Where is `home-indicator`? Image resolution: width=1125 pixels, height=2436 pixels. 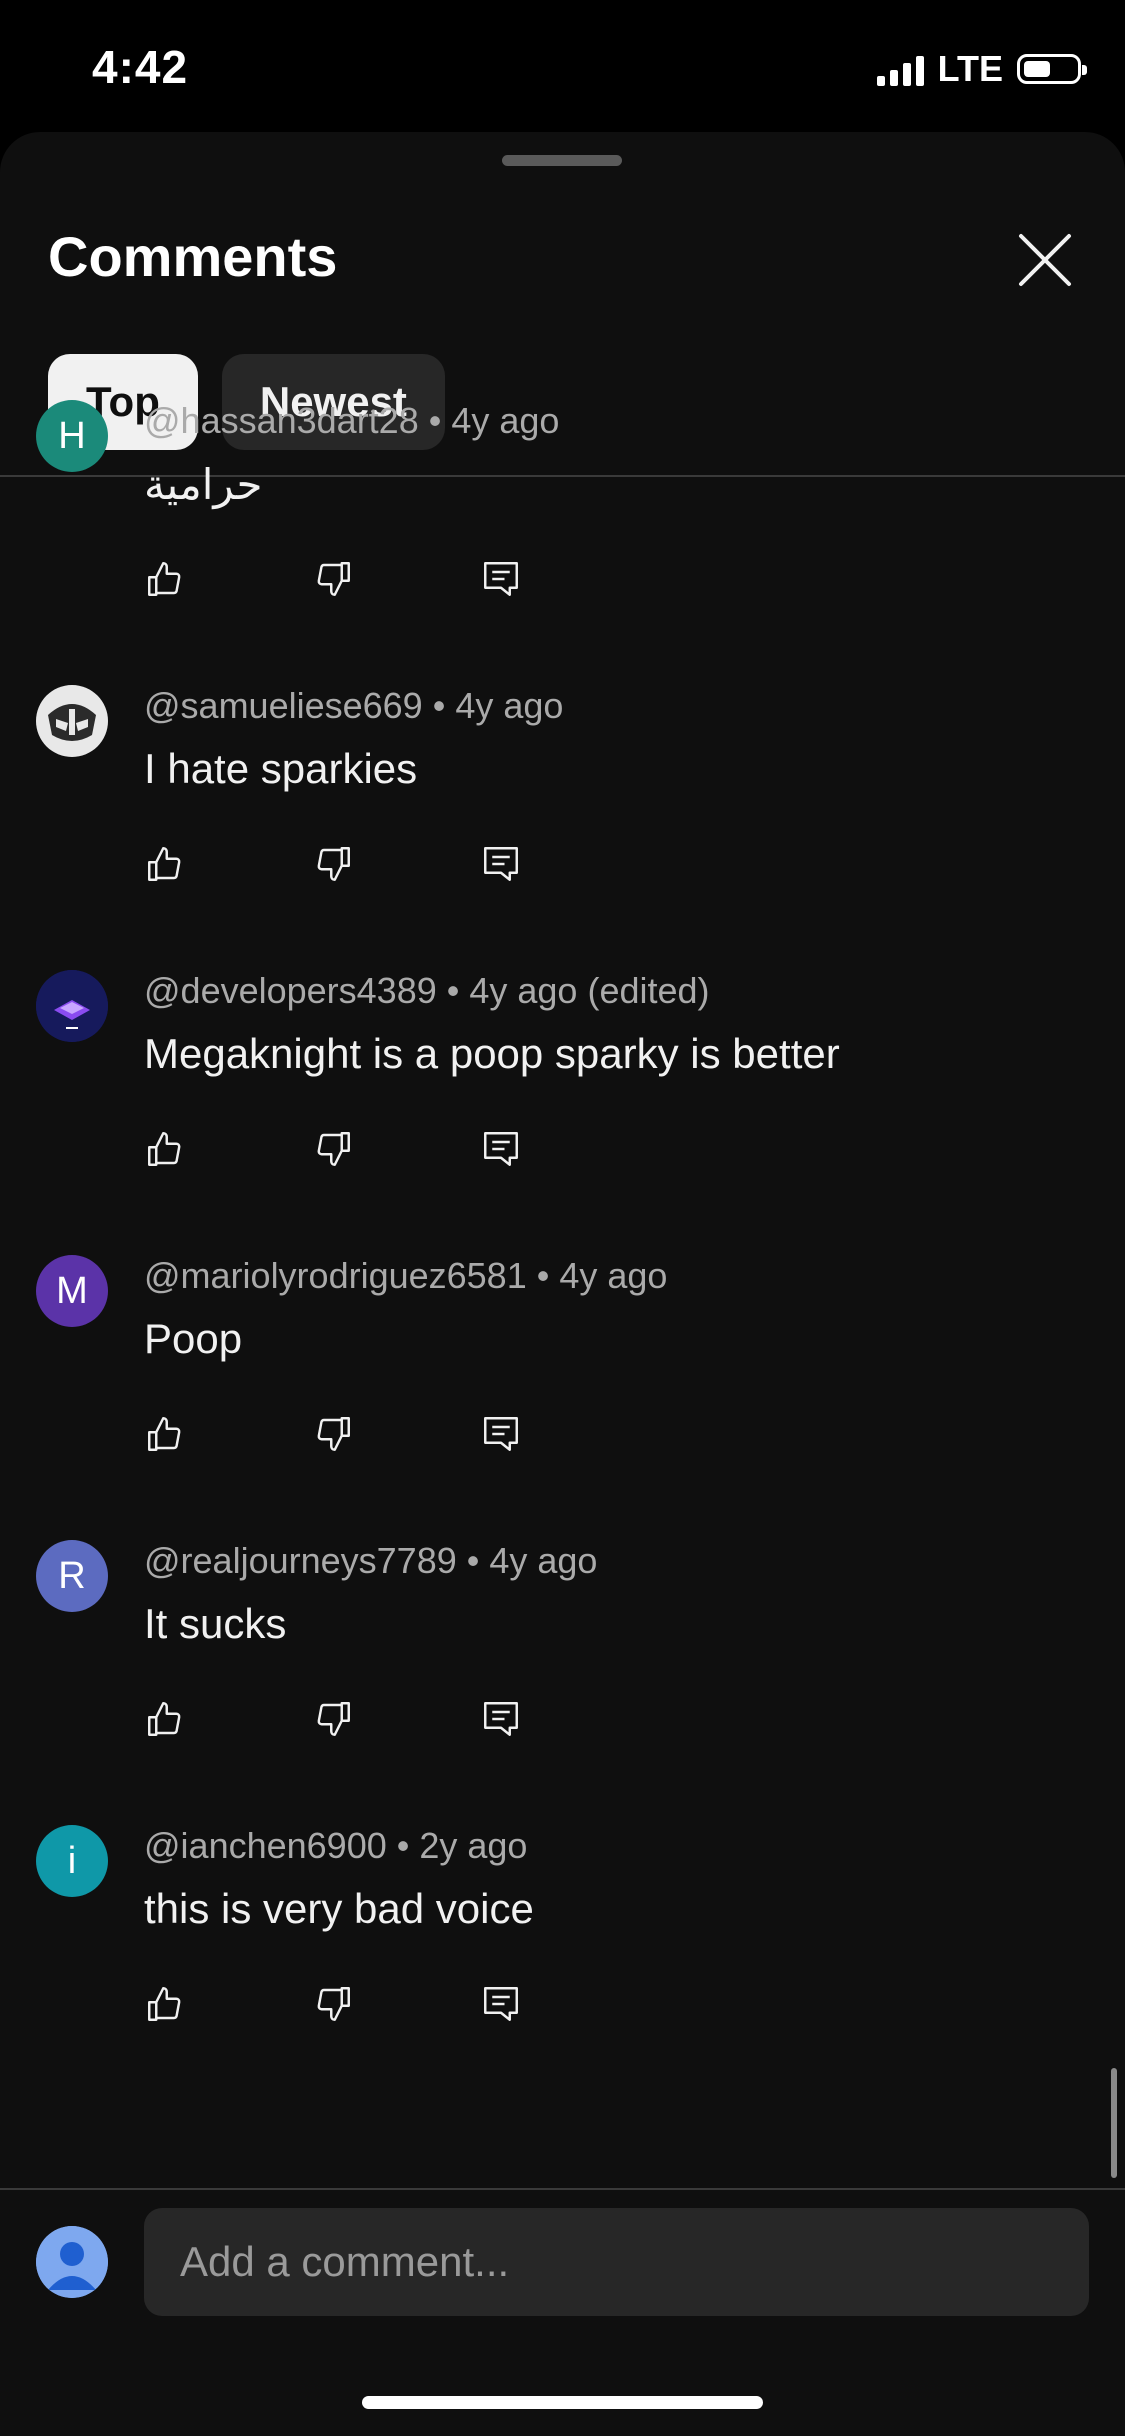 home-indicator is located at coordinates (562, 2402).